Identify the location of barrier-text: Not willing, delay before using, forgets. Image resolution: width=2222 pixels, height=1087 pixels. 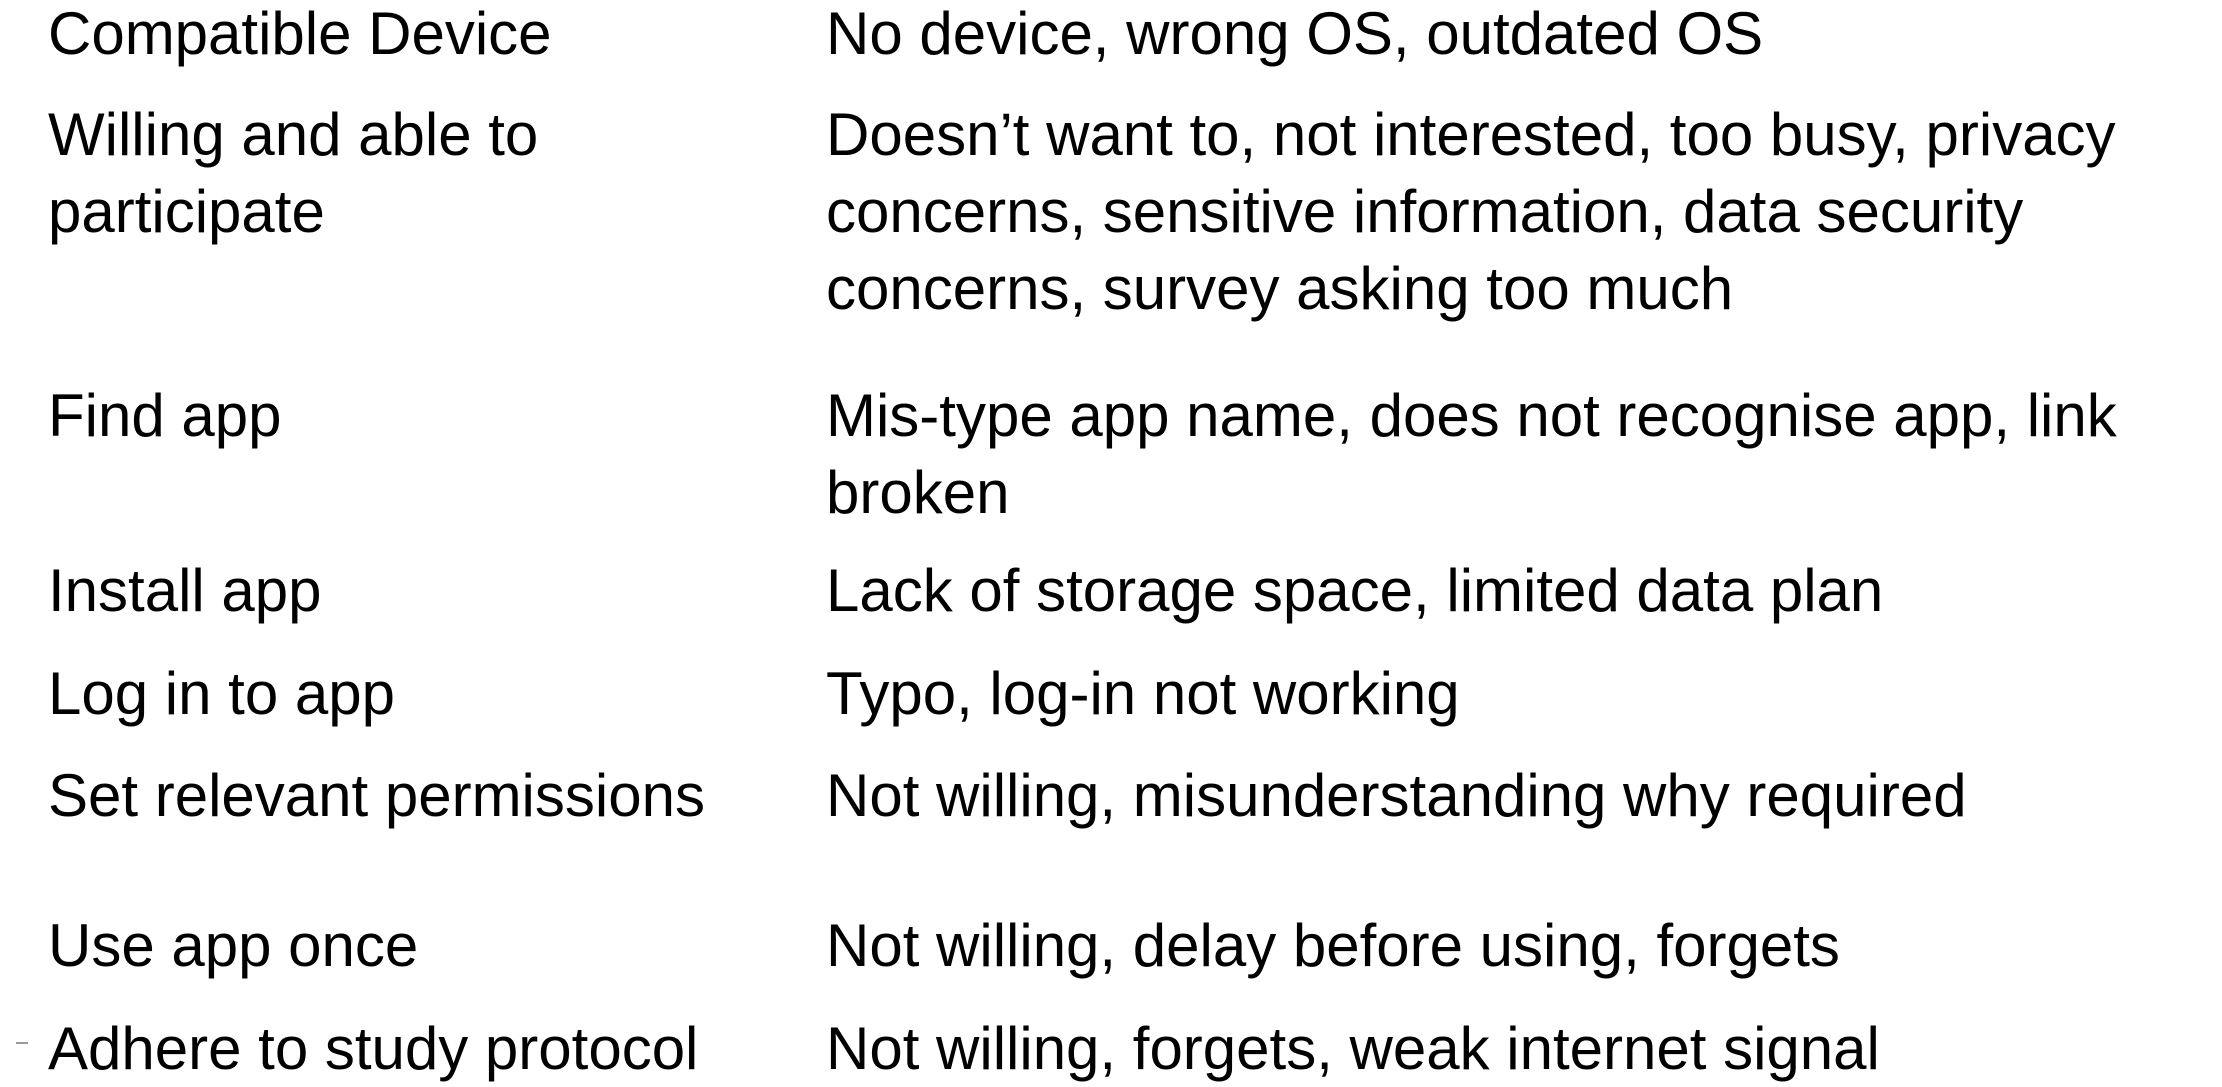
(1516, 945).